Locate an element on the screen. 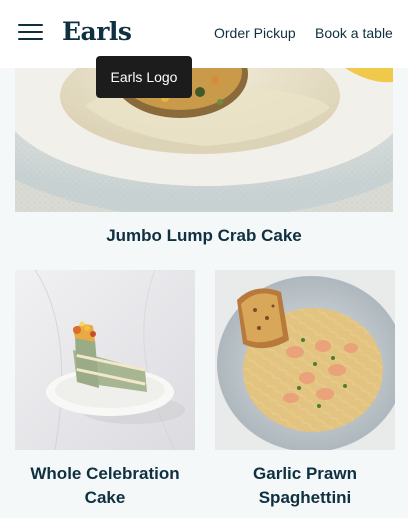 The width and height of the screenshot is (408, 518). site-header: Earls Order Pickup Book a table is located at coordinates (204, 34).